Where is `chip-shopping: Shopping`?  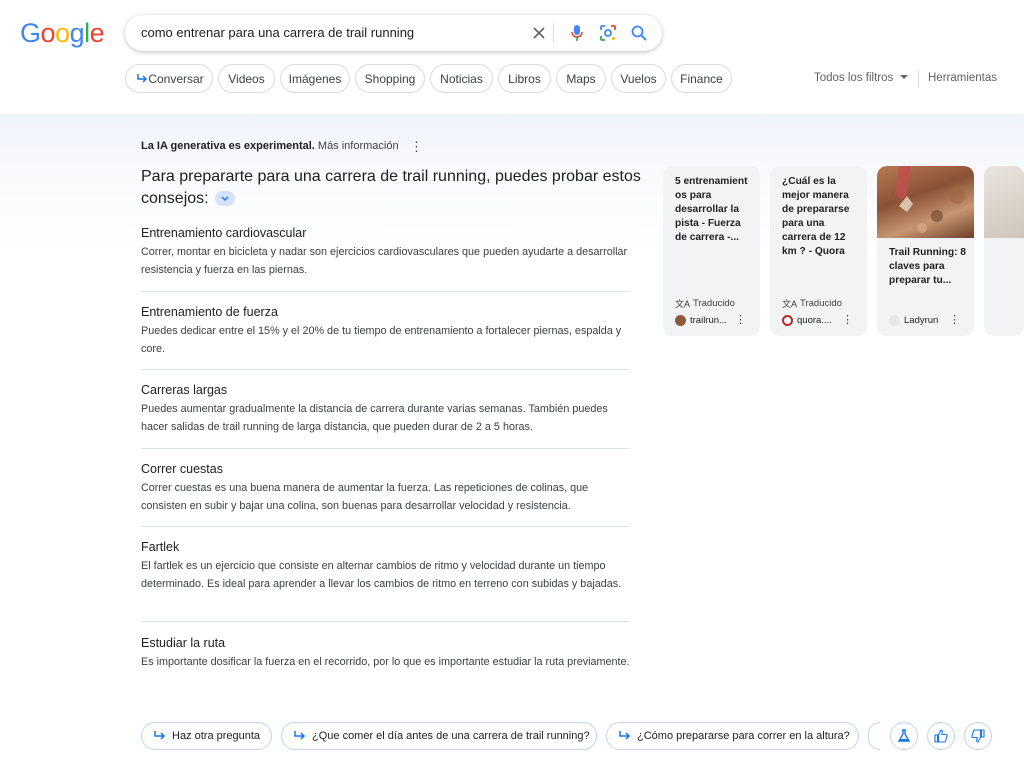
chip-shopping: Shopping is located at coordinates (390, 78).